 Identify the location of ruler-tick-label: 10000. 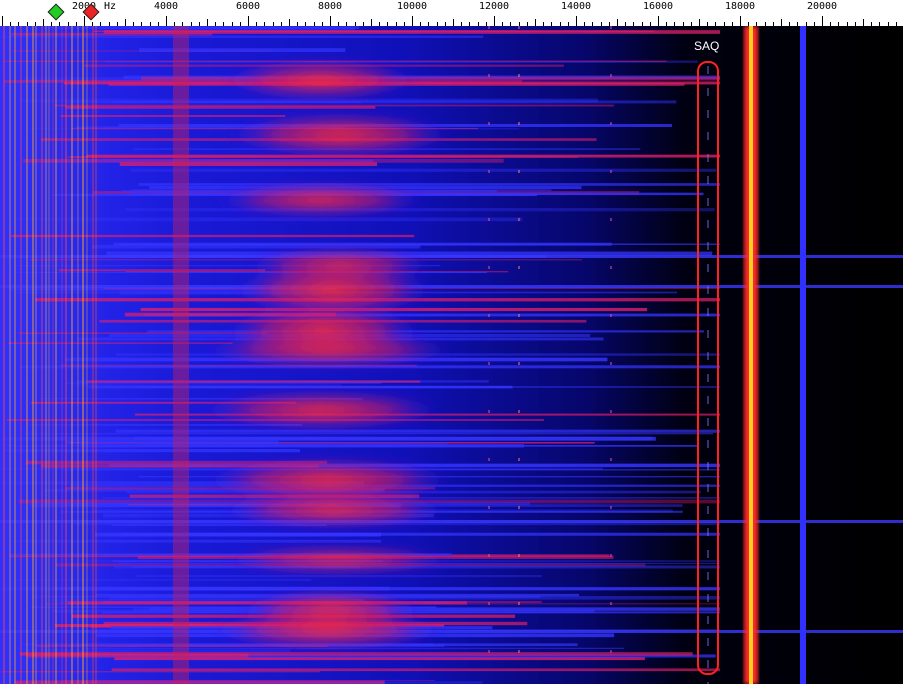
(412, 6).